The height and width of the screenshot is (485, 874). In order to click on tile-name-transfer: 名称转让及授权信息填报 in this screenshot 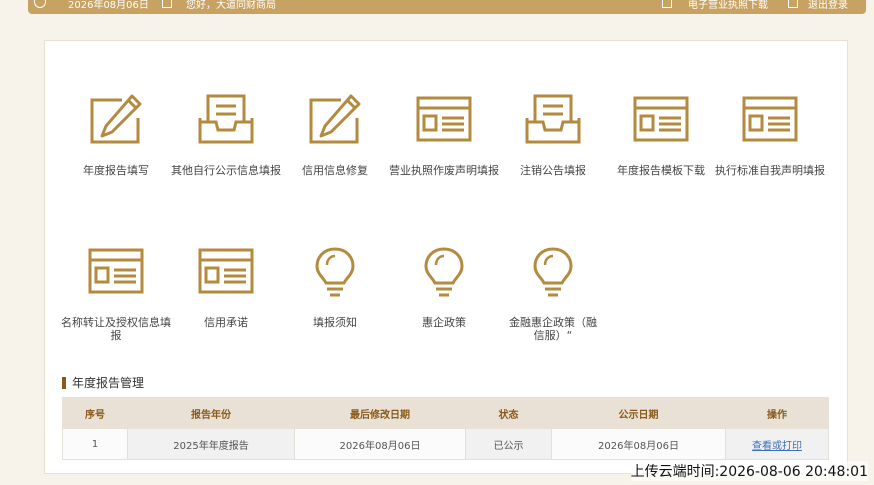, I will do `click(116, 294)`.